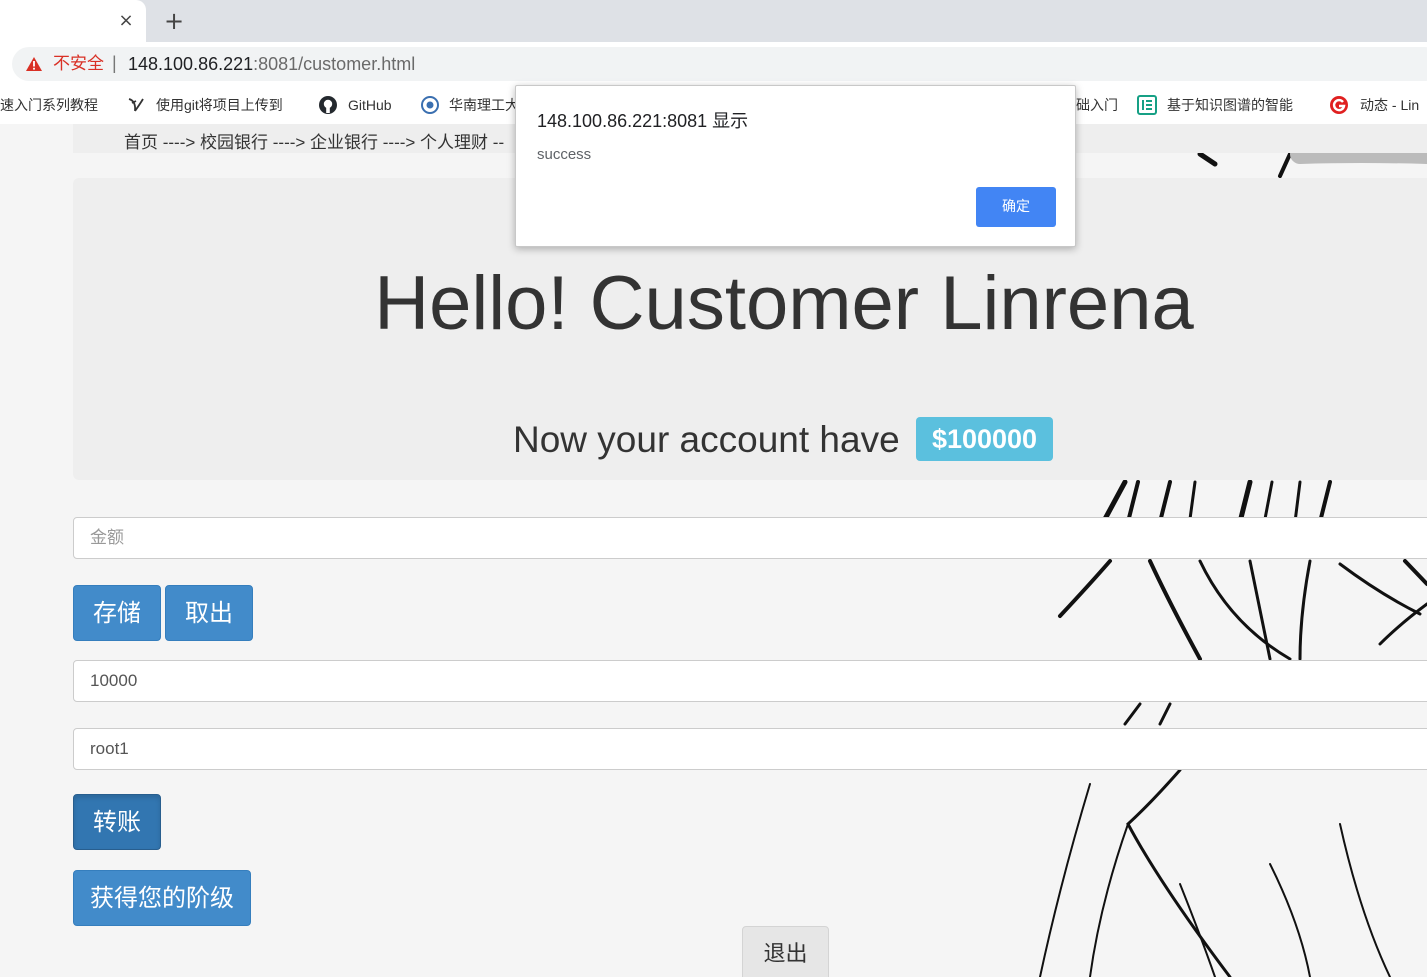  Describe the element at coordinates (73, 21) in the screenshot. I see `browser-tab: ×` at that location.